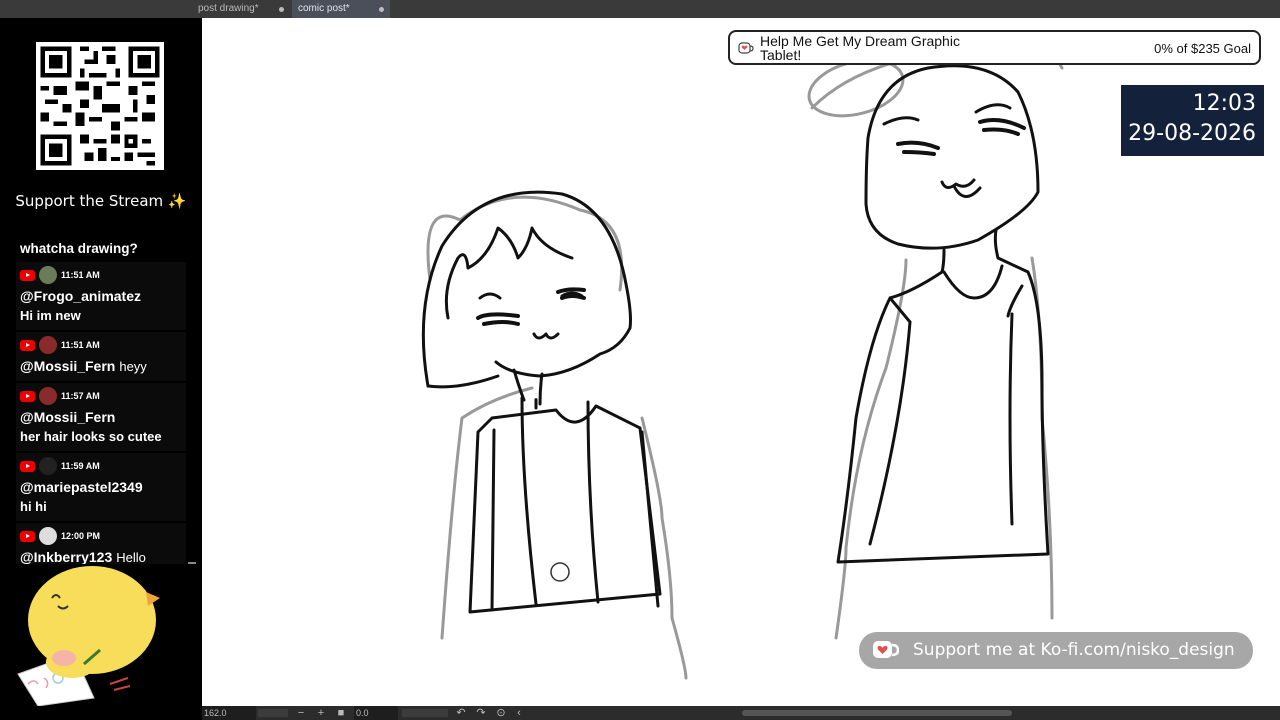  Describe the element at coordinates (273, 713) in the screenshot. I see `zoom-slider` at that location.